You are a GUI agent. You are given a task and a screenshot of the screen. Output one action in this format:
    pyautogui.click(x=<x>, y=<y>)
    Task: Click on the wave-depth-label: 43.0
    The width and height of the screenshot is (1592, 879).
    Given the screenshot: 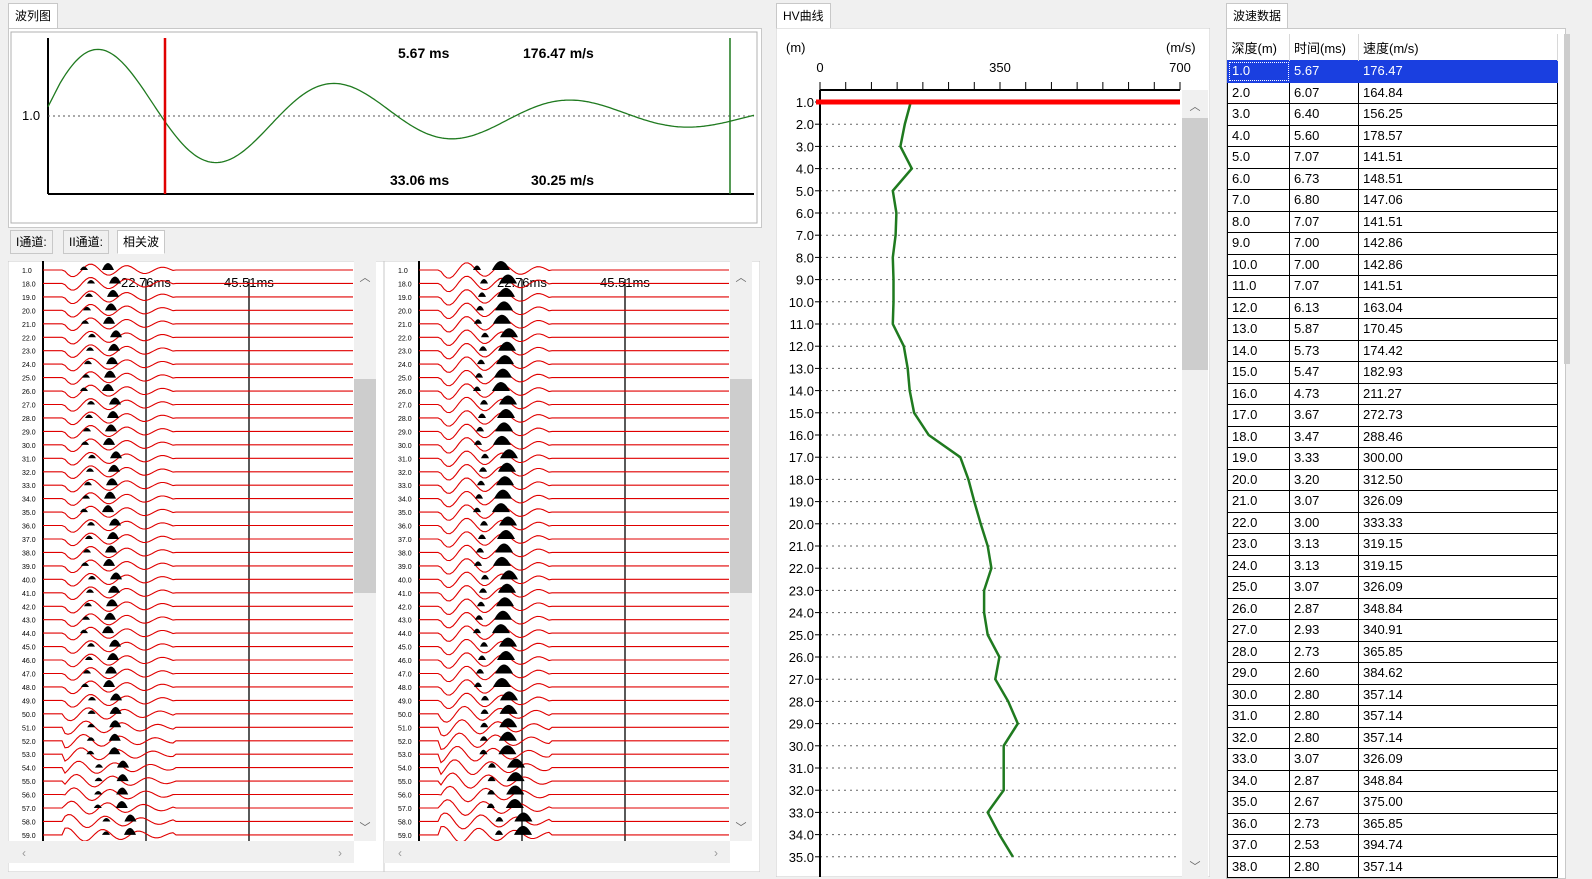 What is the action you would take?
    pyautogui.click(x=405, y=621)
    